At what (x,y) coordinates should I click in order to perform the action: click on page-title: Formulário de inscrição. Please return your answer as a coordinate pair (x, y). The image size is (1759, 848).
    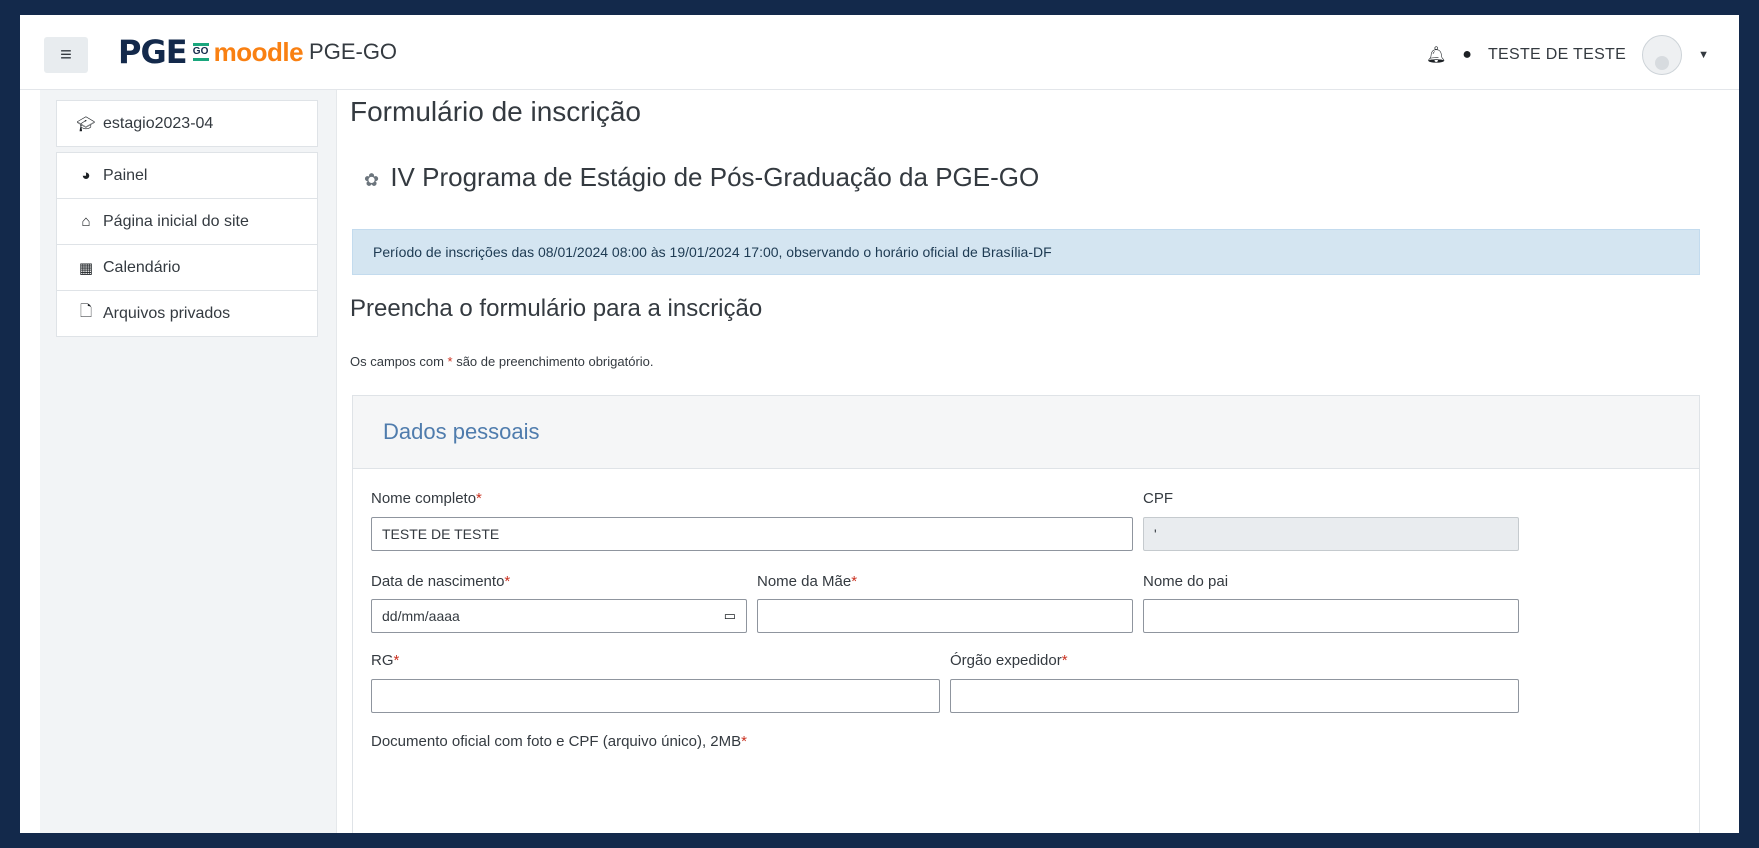
    Looking at the image, I should click on (495, 111).